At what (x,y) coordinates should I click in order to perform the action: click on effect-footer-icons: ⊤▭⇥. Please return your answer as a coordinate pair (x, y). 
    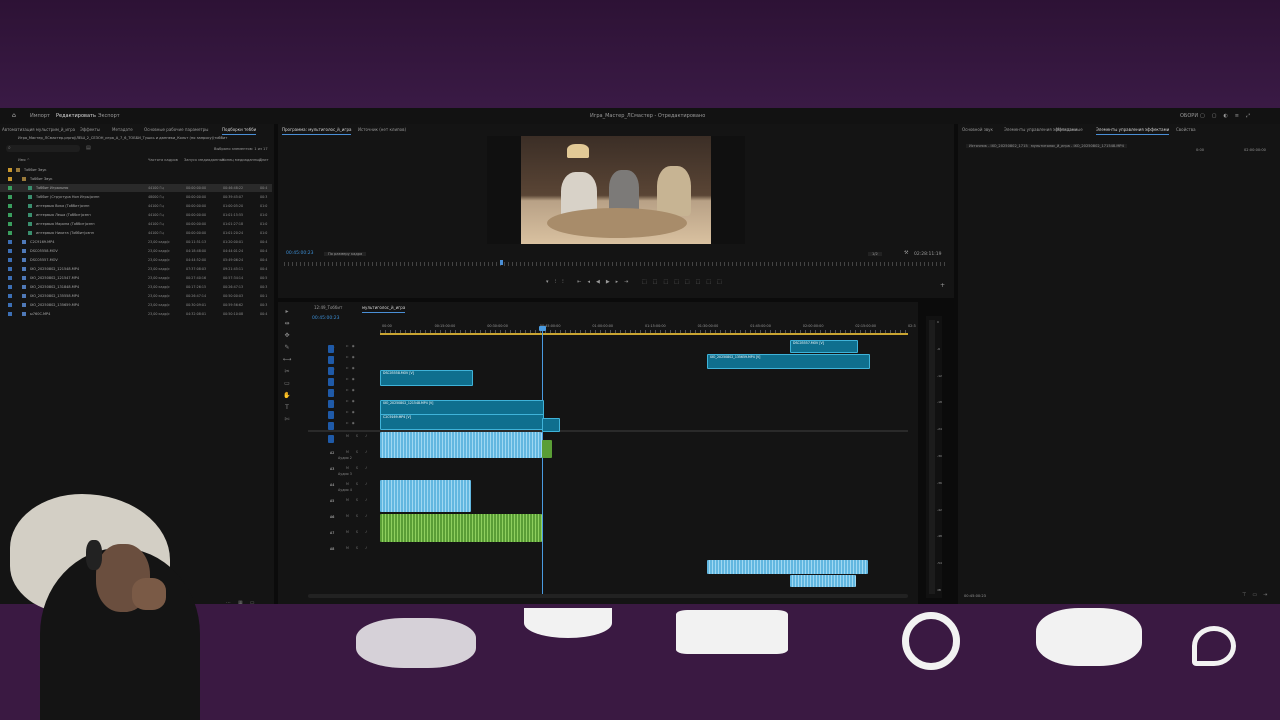
    Looking at the image, I should click on (1257, 595).